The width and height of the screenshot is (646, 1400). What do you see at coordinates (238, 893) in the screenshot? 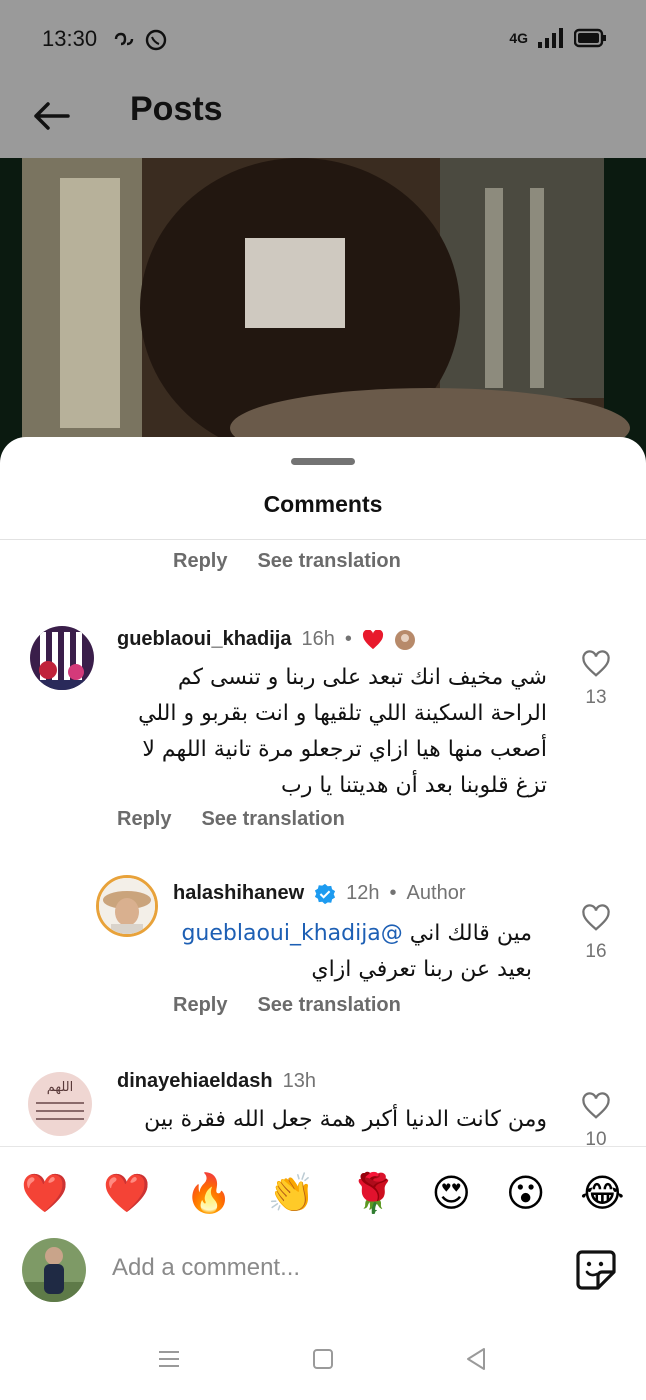
I see `comment-username: halashihanew` at bounding box center [238, 893].